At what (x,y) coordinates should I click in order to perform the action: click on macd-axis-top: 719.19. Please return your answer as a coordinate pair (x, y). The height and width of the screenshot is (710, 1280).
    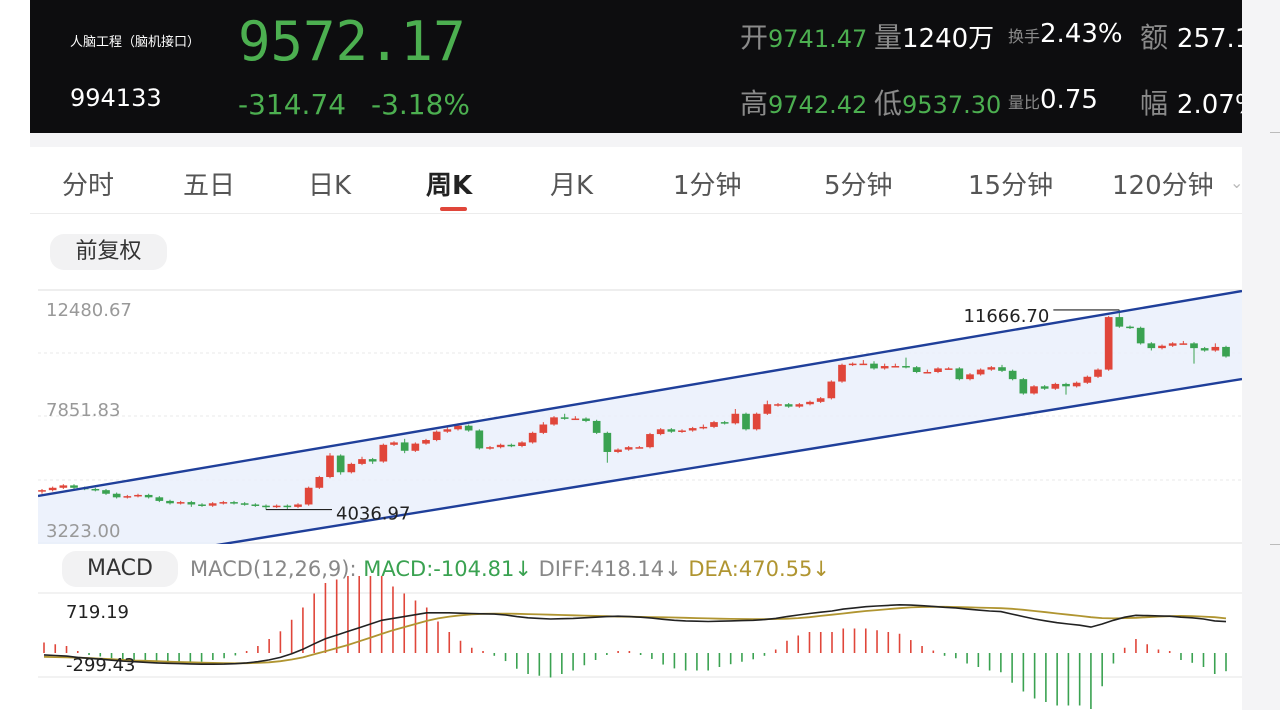
    Looking at the image, I should click on (97, 612).